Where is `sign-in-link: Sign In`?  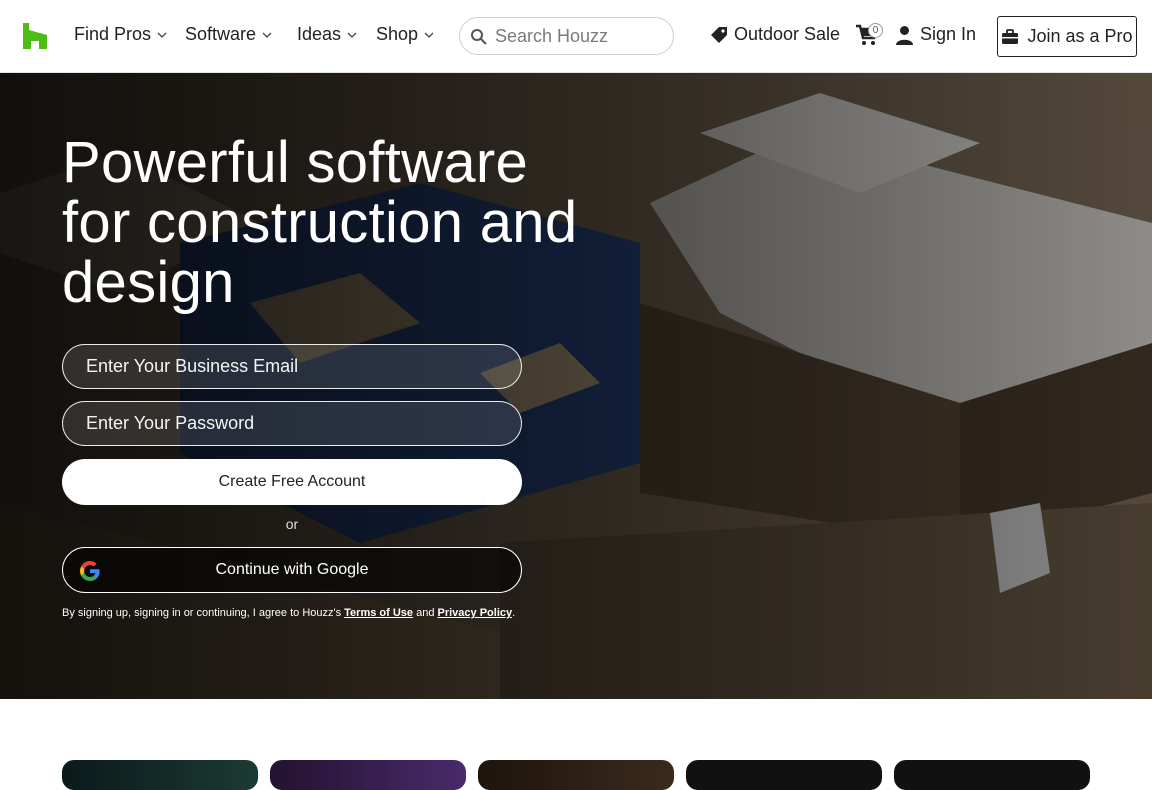 sign-in-link: Sign In is located at coordinates (935, 34).